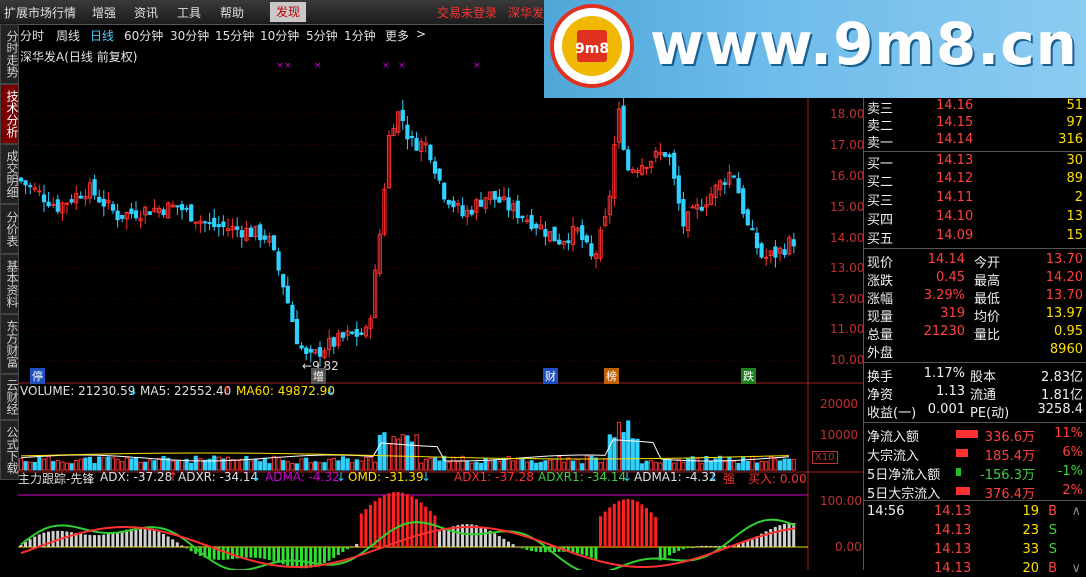 This screenshot has width=1086, height=577. I want to click on period-30min: 30分钟, so click(189, 35).